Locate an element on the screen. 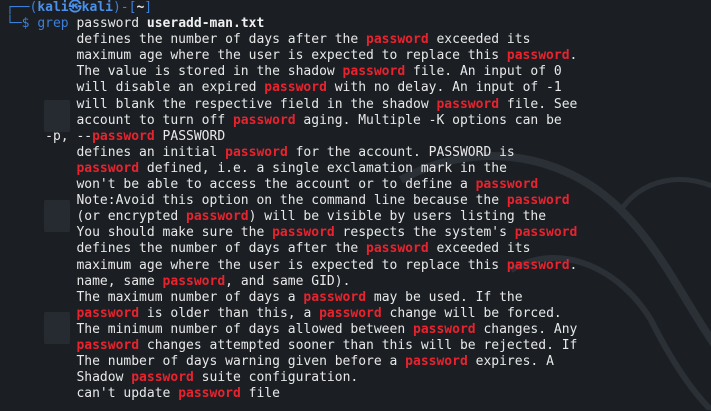  output-line: name, same password, and same GID). is located at coordinates (358, 282).